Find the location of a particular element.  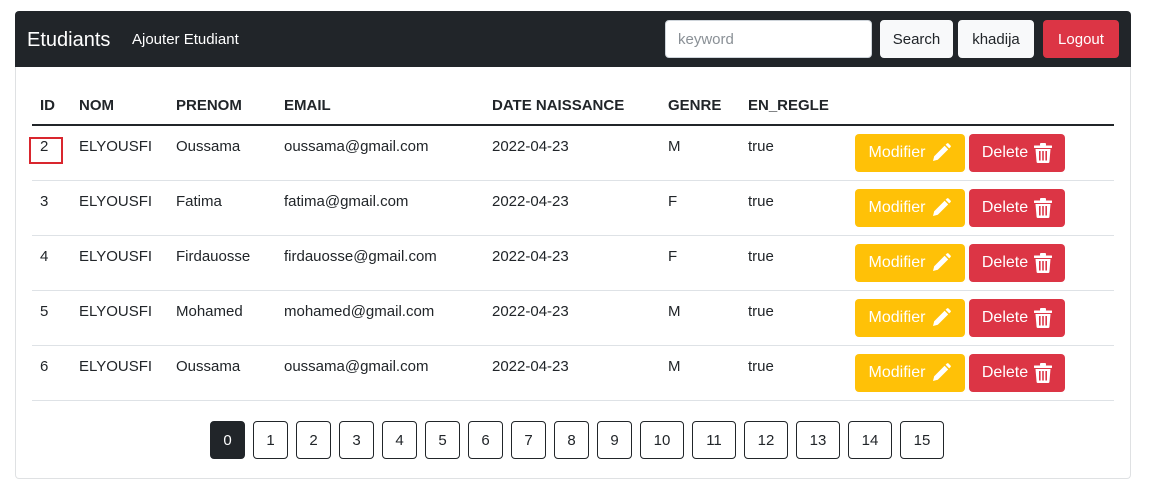

page-button-15: 15 is located at coordinates (922, 440).